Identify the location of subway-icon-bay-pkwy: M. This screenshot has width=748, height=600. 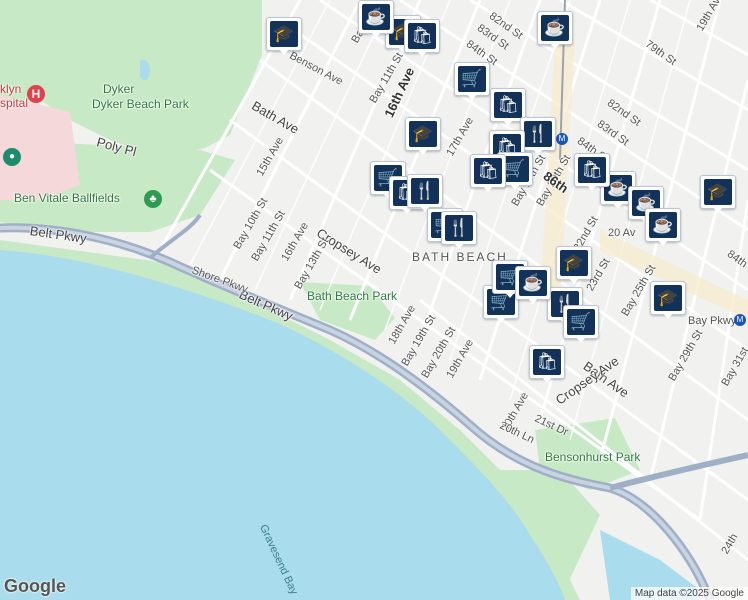
(740, 320).